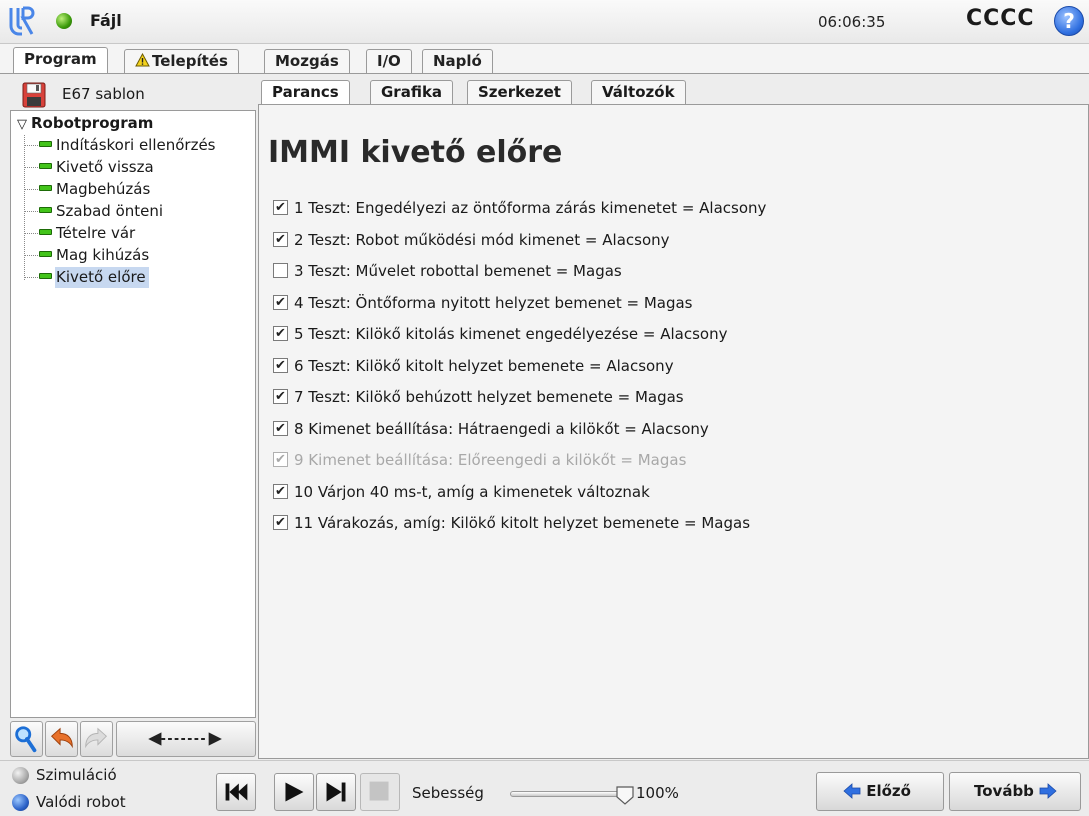  What do you see at coordinates (544, 22) in the screenshot?
I see `top-bar: Fájl 06:06:35 CCCC ?` at bounding box center [544, 22].